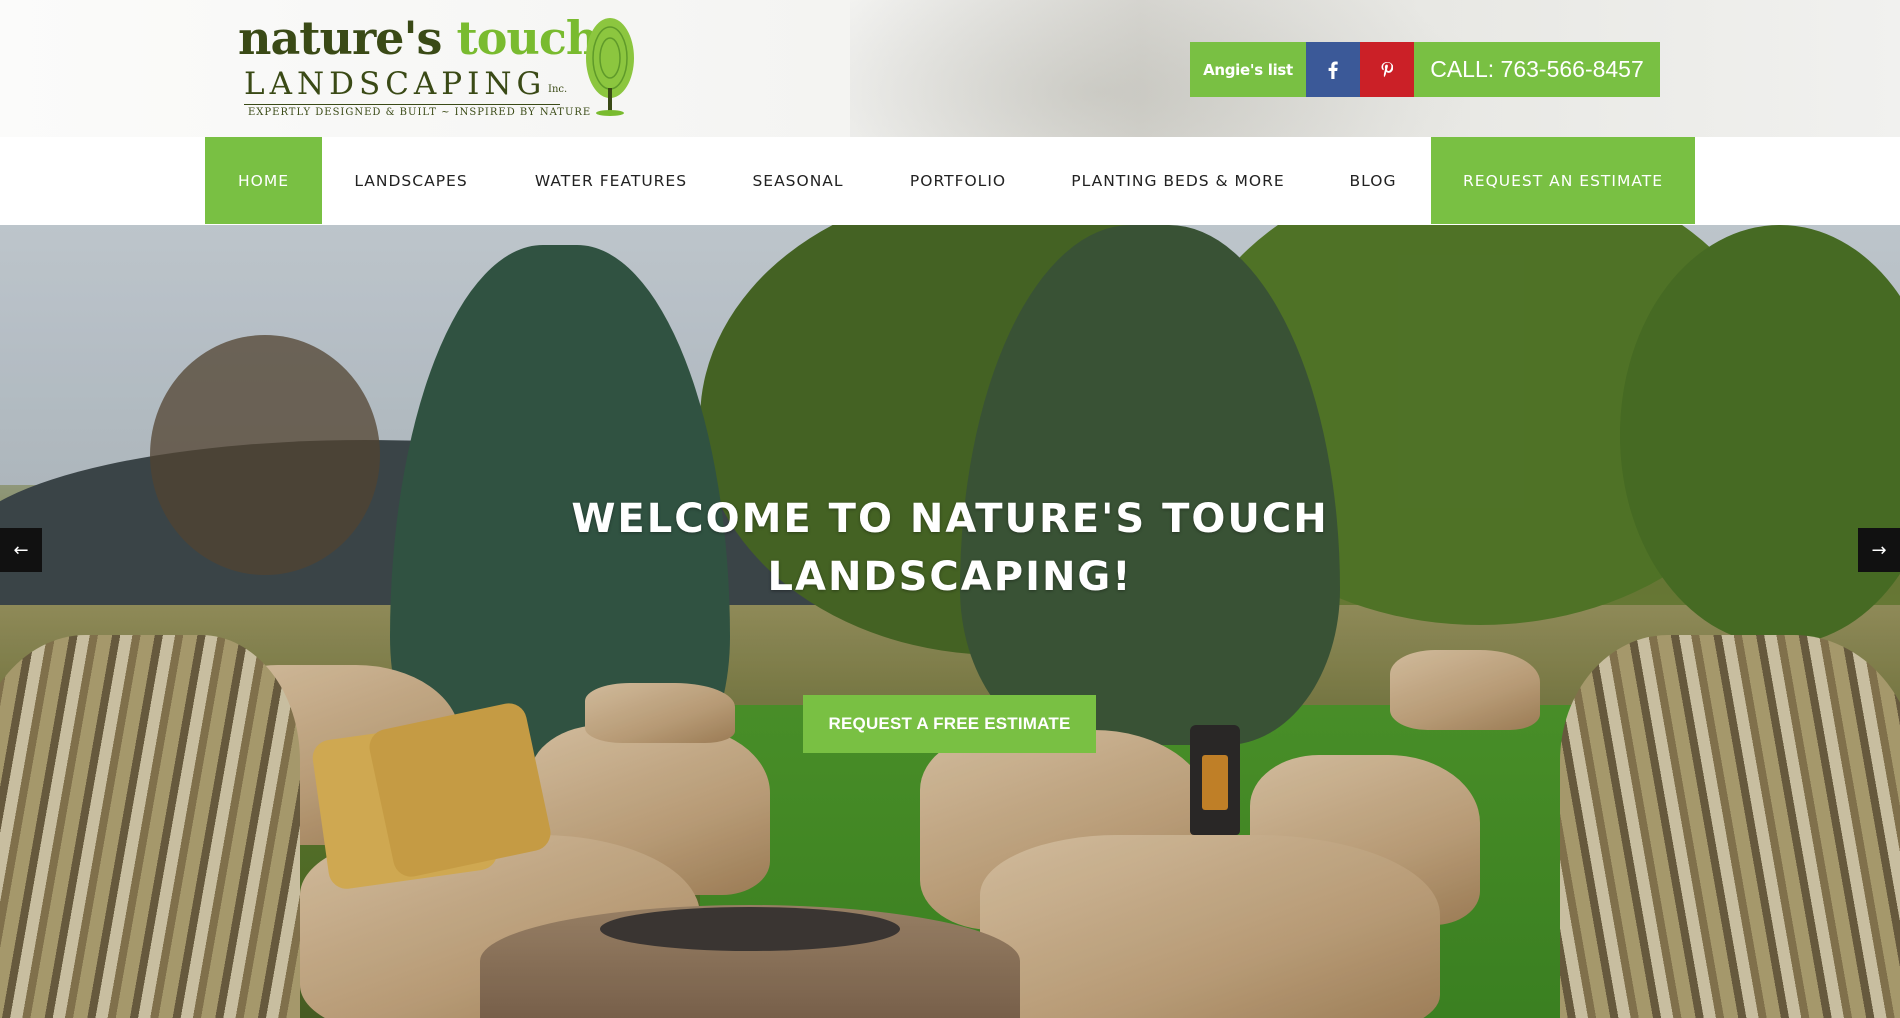  I want to click on nav-item-label: PORTFOLIO, so click(958, 180).